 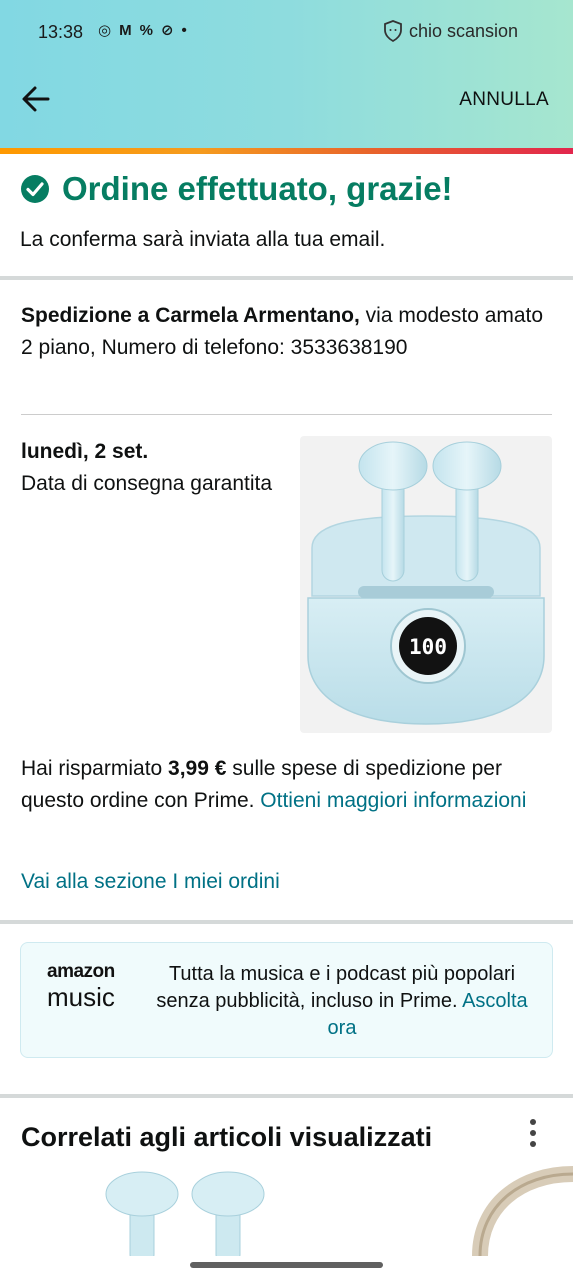 I want to click on more-info-link: Ottieni maggiori informazioni, so click(x=393, y=800).